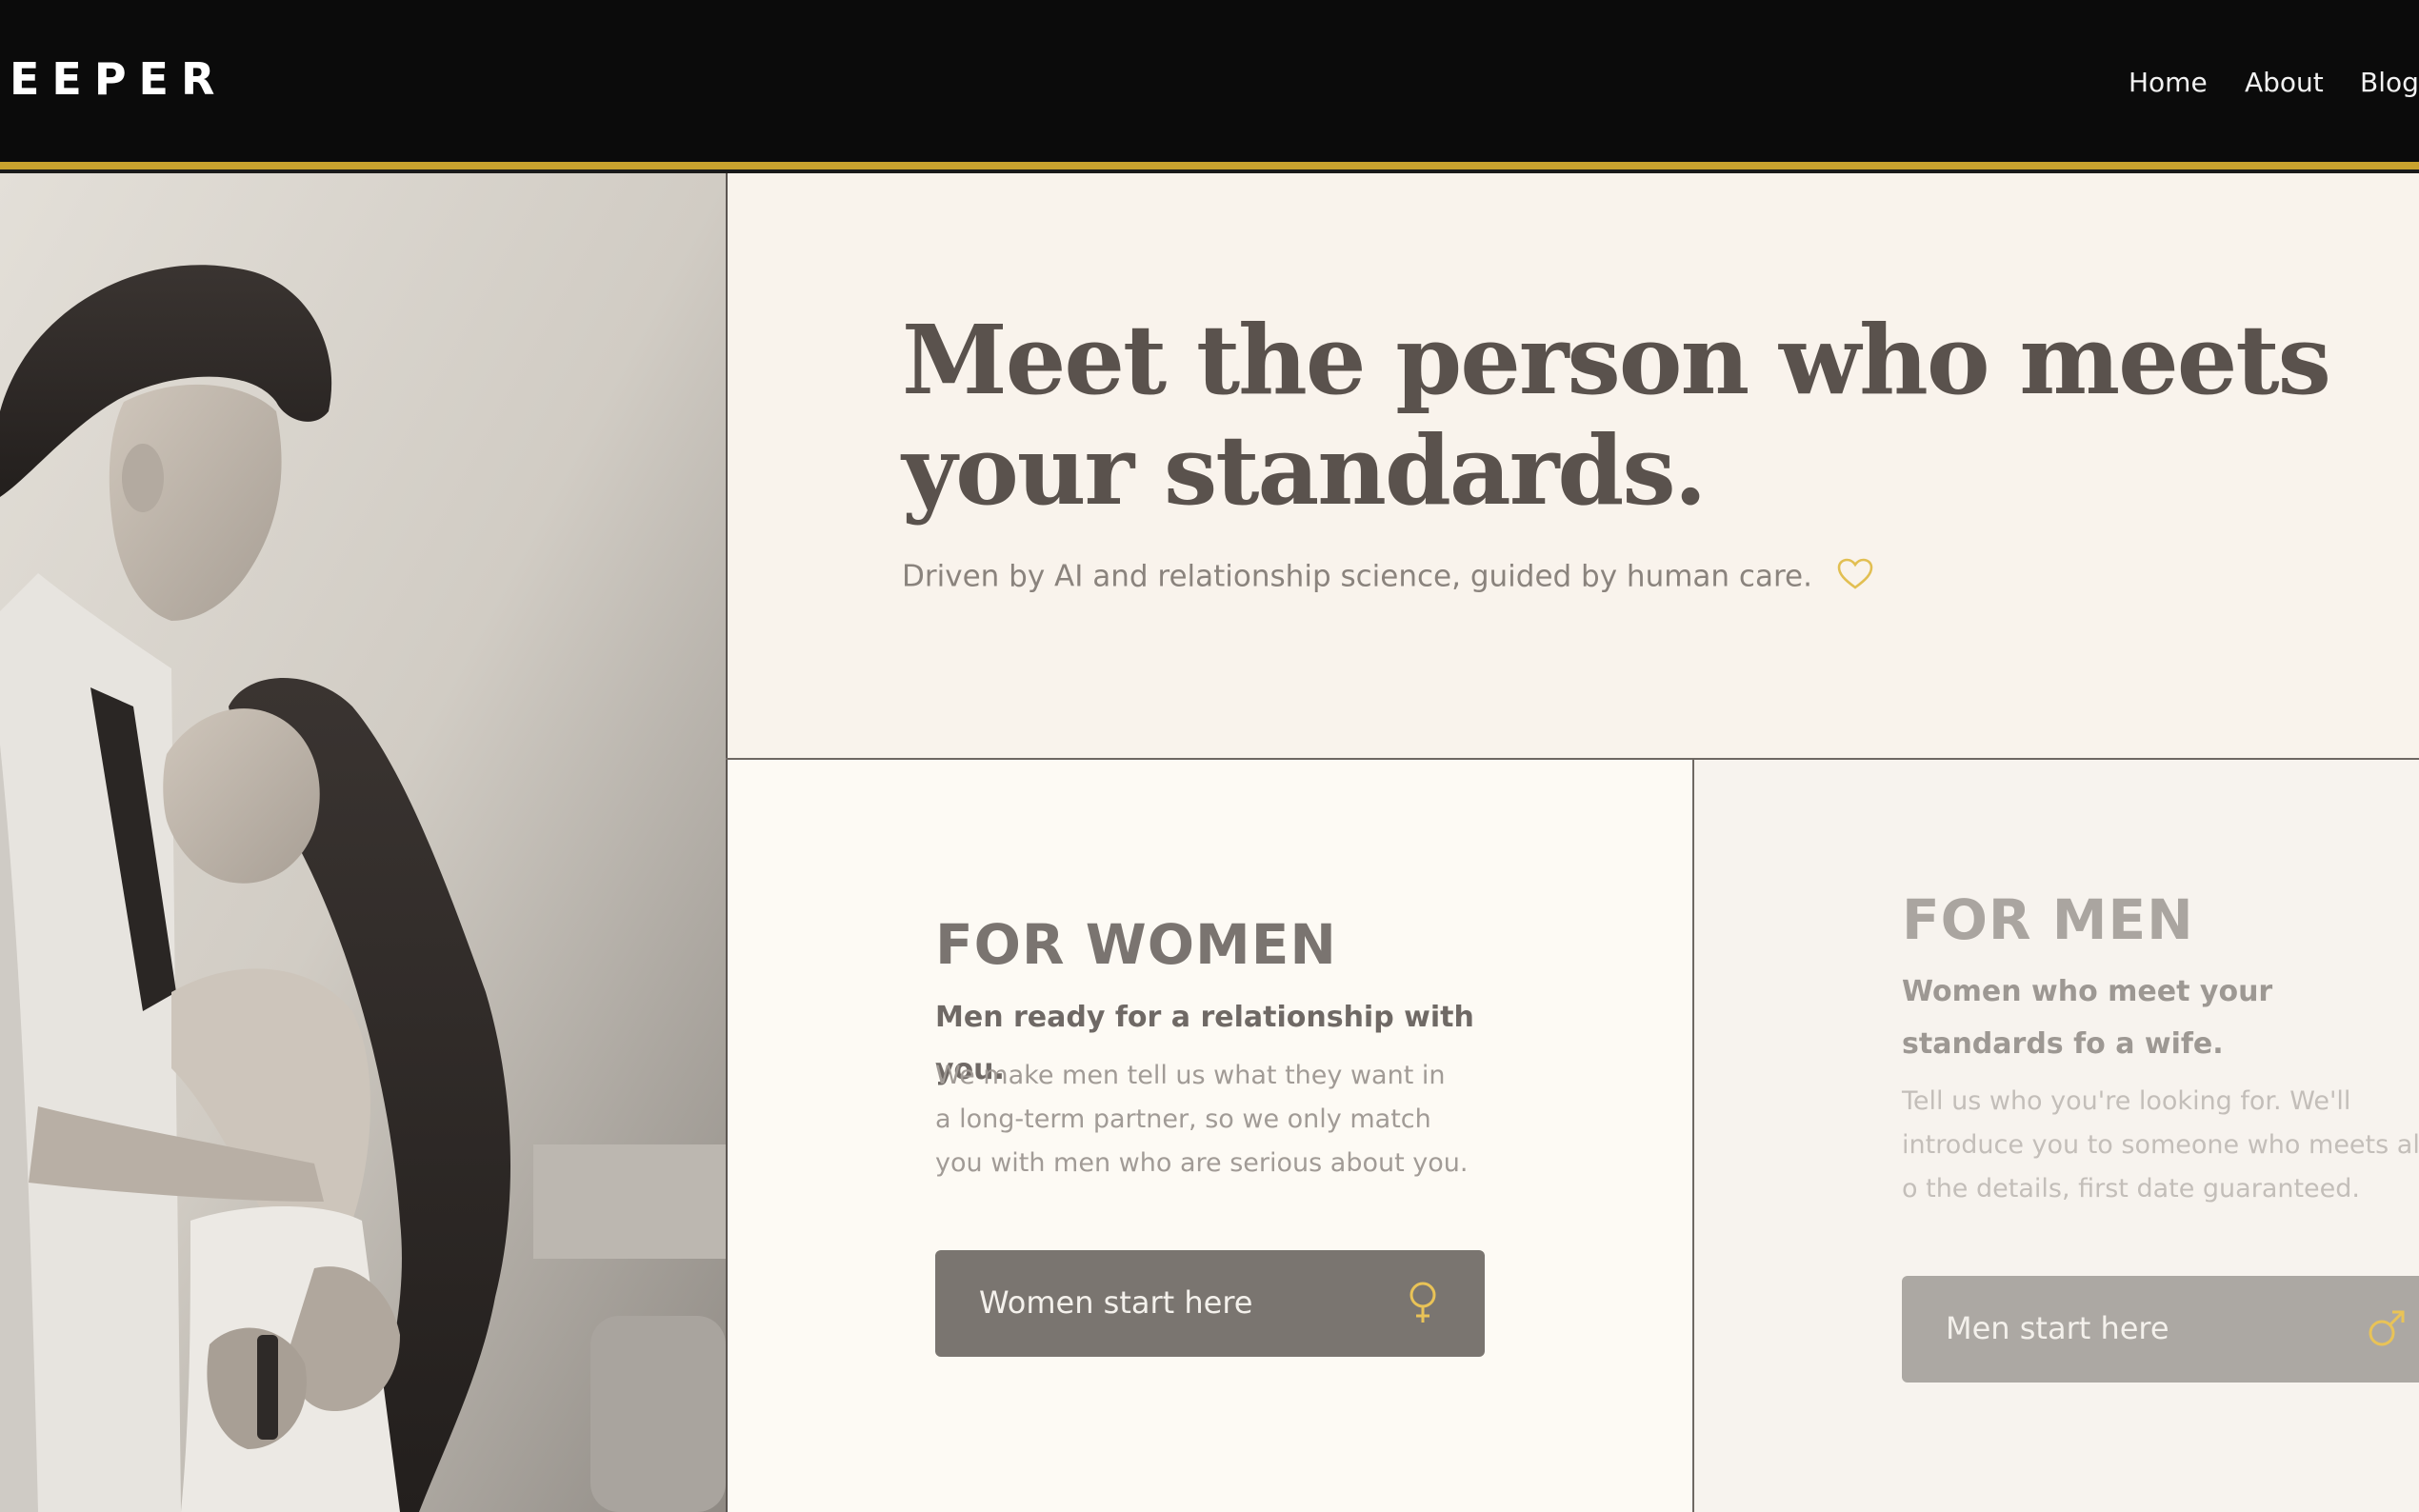 The height and width of the screenshot is (1512, 2419). Describe the element at coordinates (1116, 1302) in the screenshot. I see `women-start-button-label: Women start here` at that location.